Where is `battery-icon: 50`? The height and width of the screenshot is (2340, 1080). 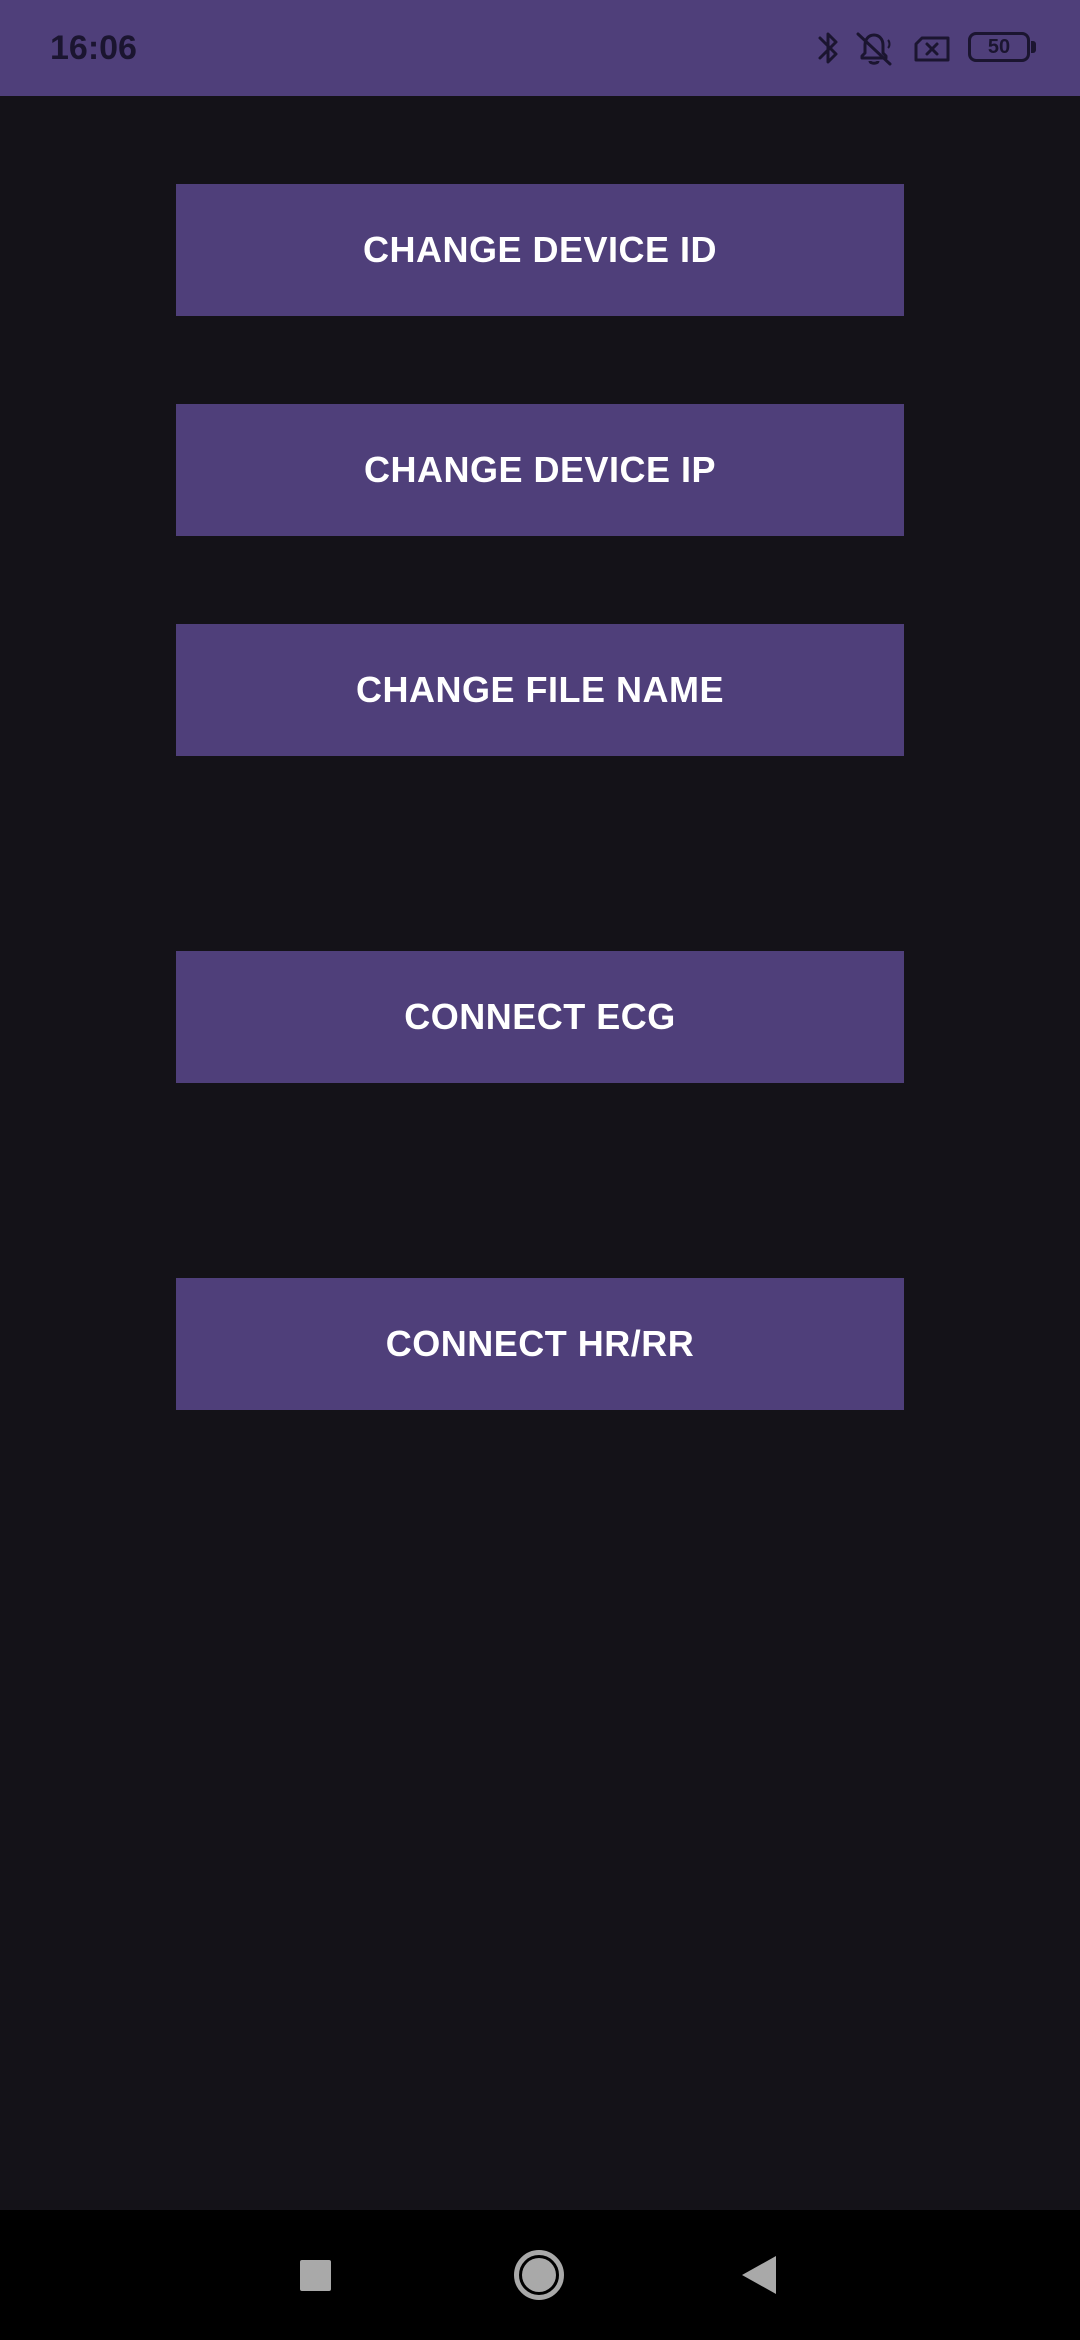 battery-icon: 50 is located at coordinates (999, 47).